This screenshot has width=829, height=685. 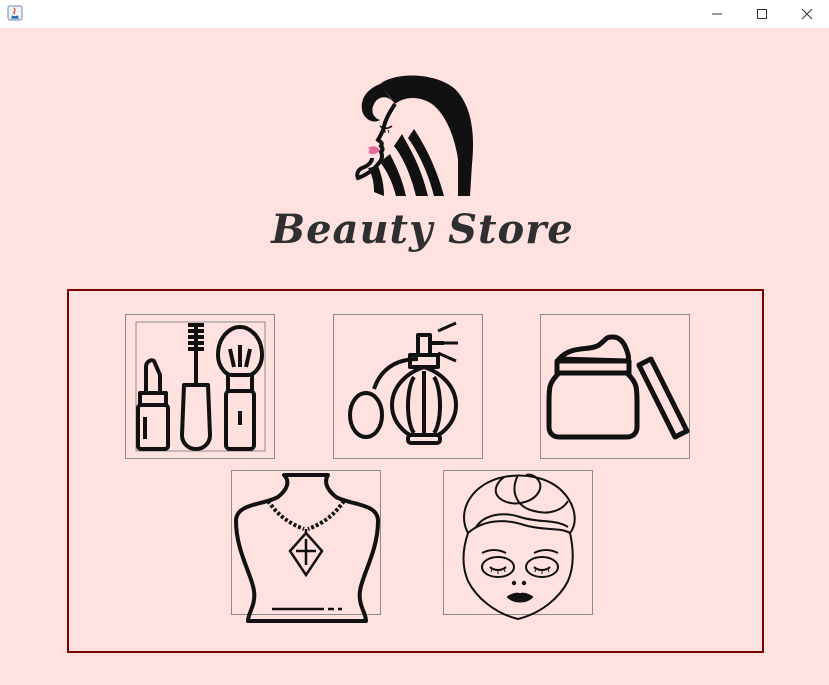 I want to click on close-icon, so click(x=806, y=14).